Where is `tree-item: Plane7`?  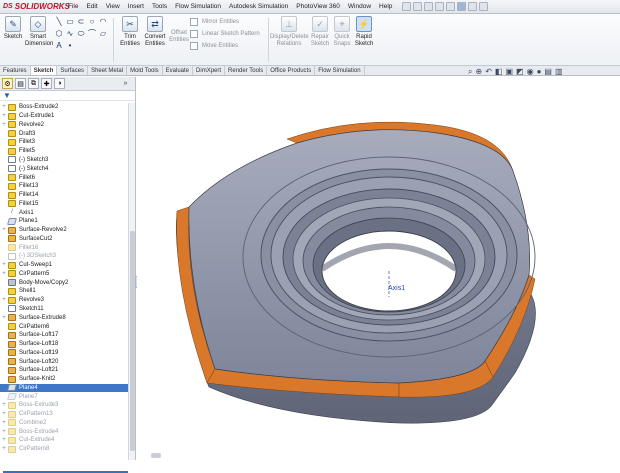 tree-item: Plane7 is located at coordinates (64, 396).